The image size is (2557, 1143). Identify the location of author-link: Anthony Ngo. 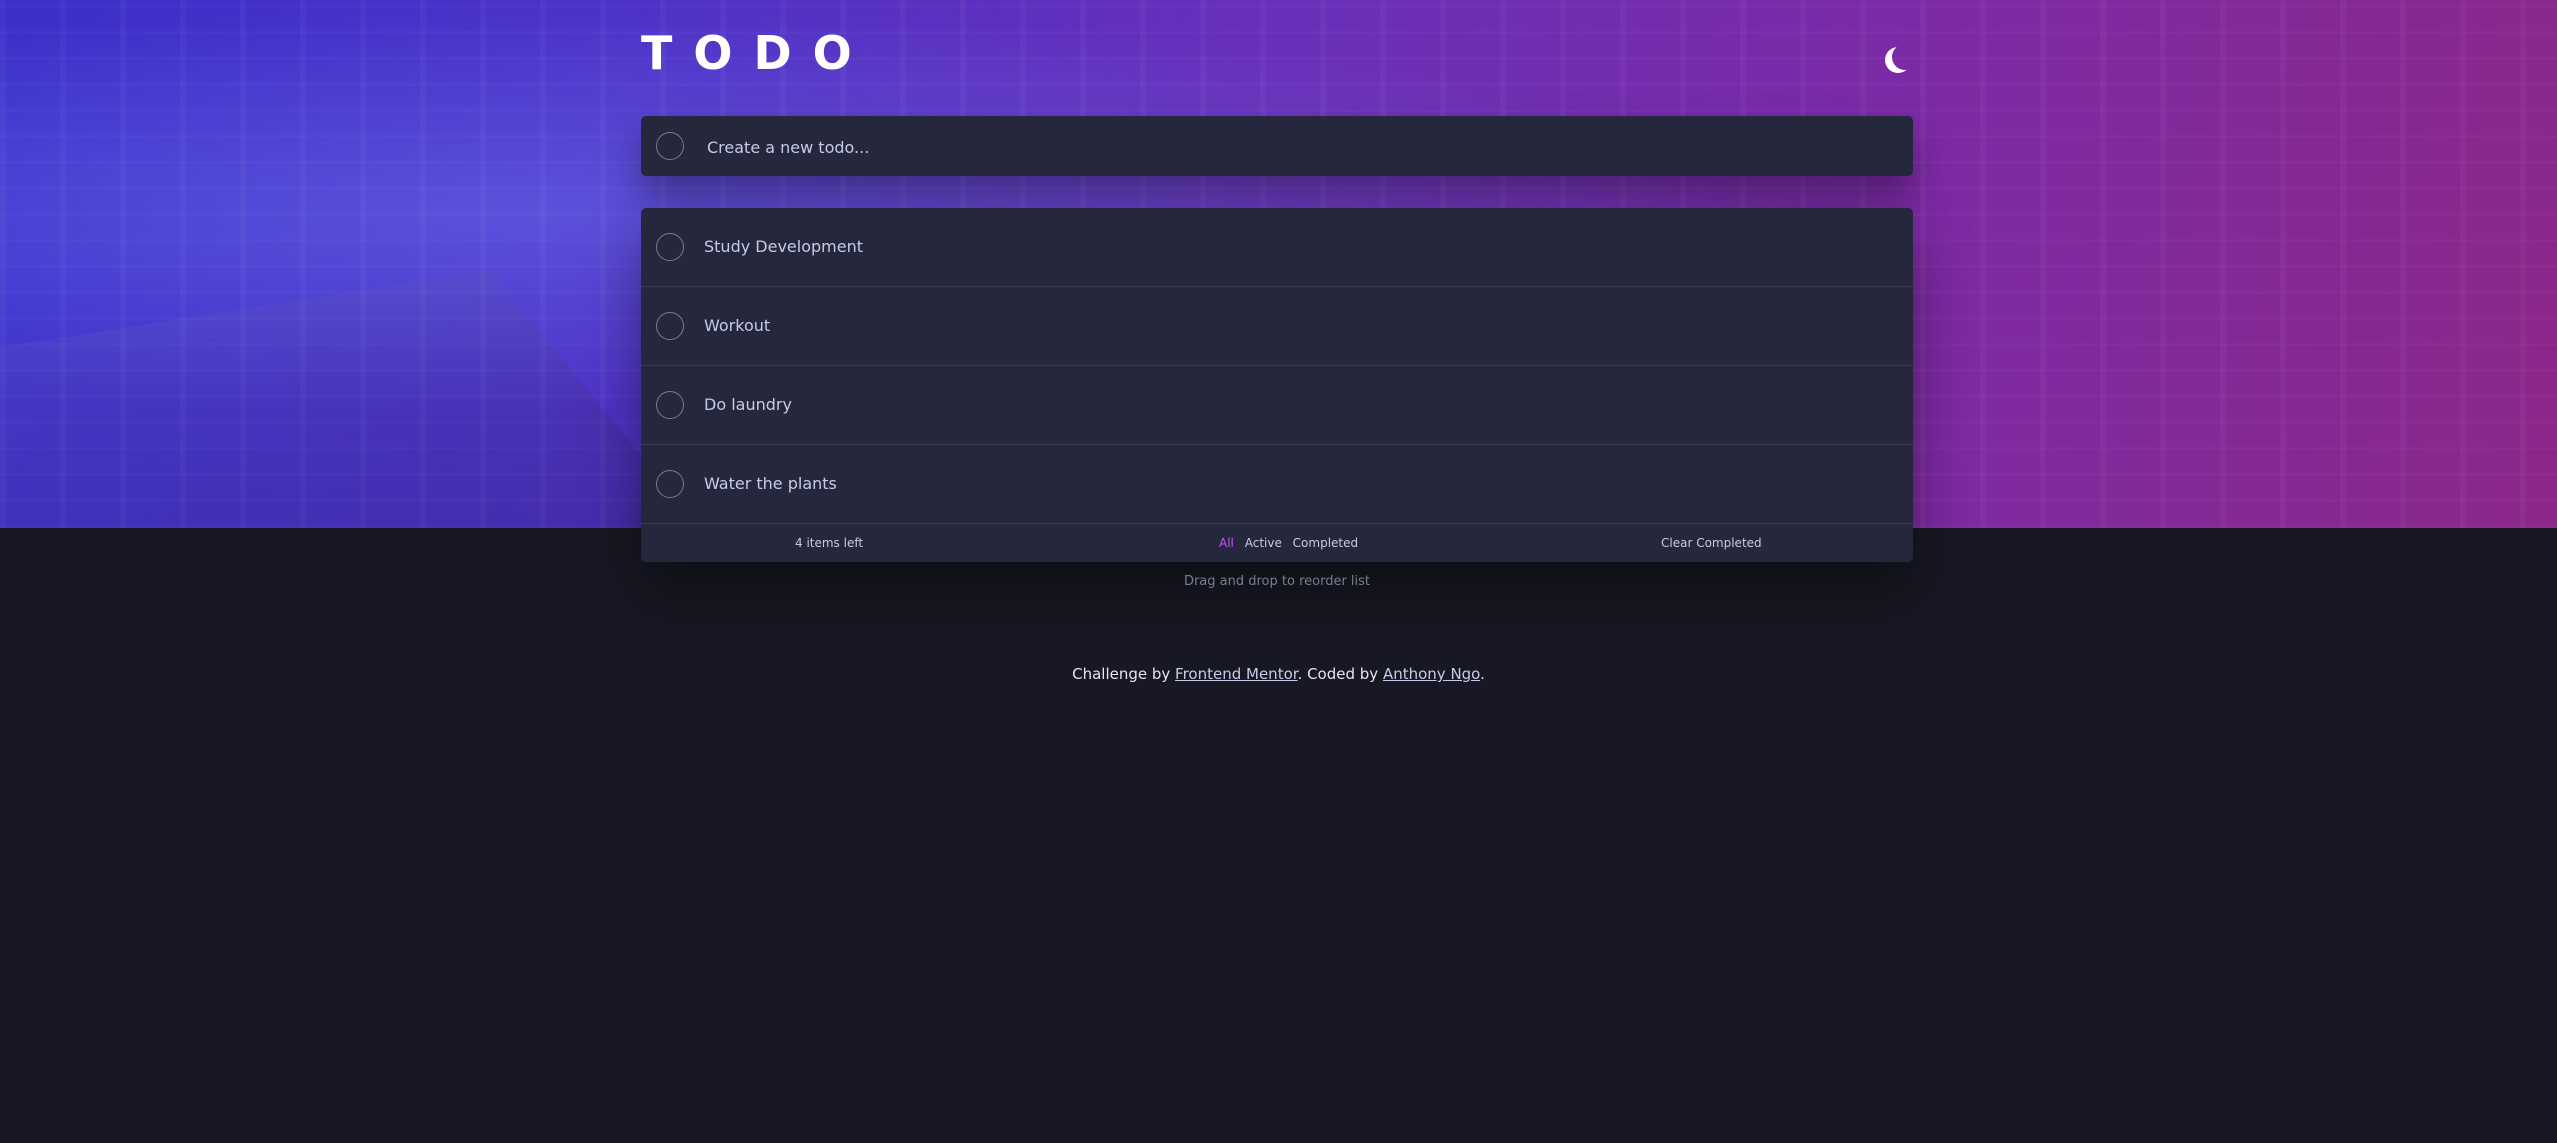
(1431, 674).